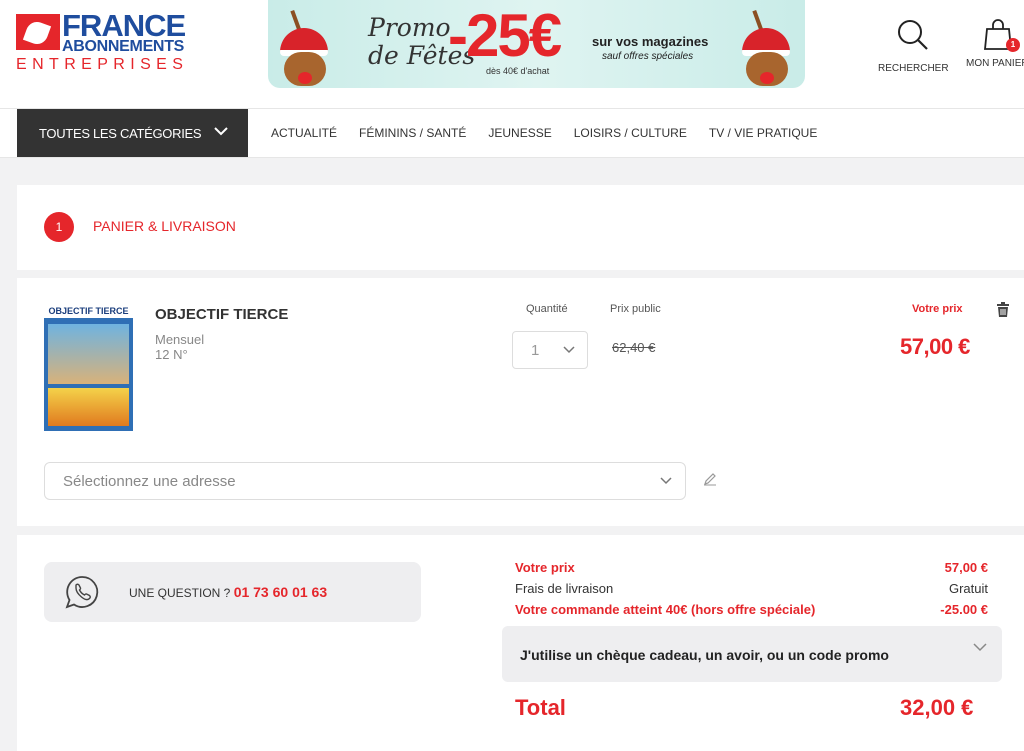 This screenshot has height=751, width=1024. Describe the element at coordinates (630, 133) in the screenshot. I see `nav-link-loisirs-culture: LOISIRS / CULTURE` at that location.